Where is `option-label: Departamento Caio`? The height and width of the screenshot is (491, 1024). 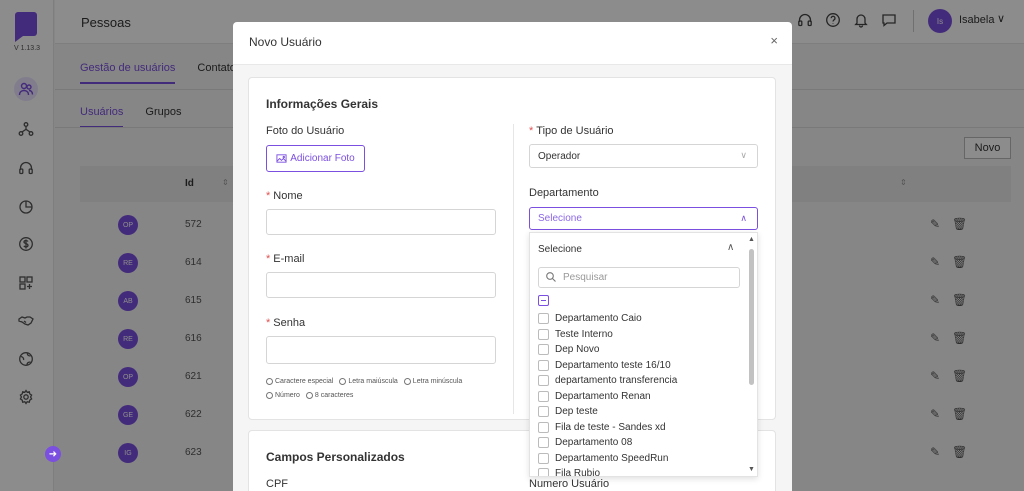
option-label: Departamento Caio is located at coordinates (598, 318).